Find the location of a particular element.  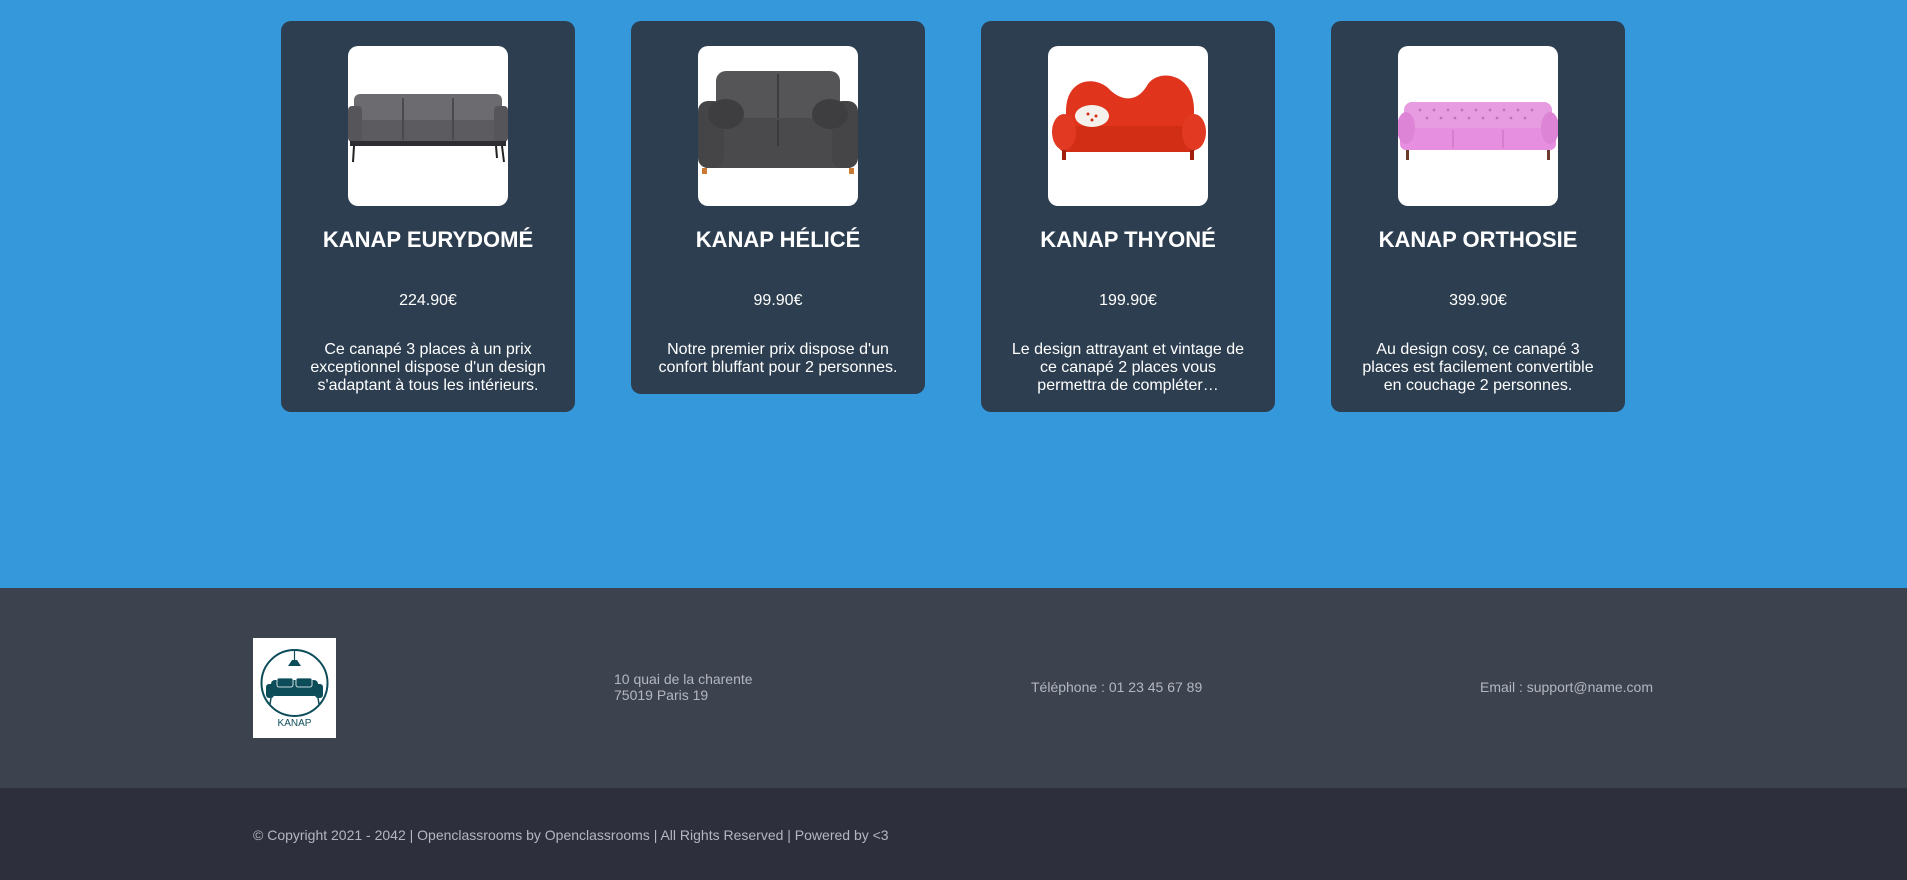

cushion-left is located at coordinates (726, 114).